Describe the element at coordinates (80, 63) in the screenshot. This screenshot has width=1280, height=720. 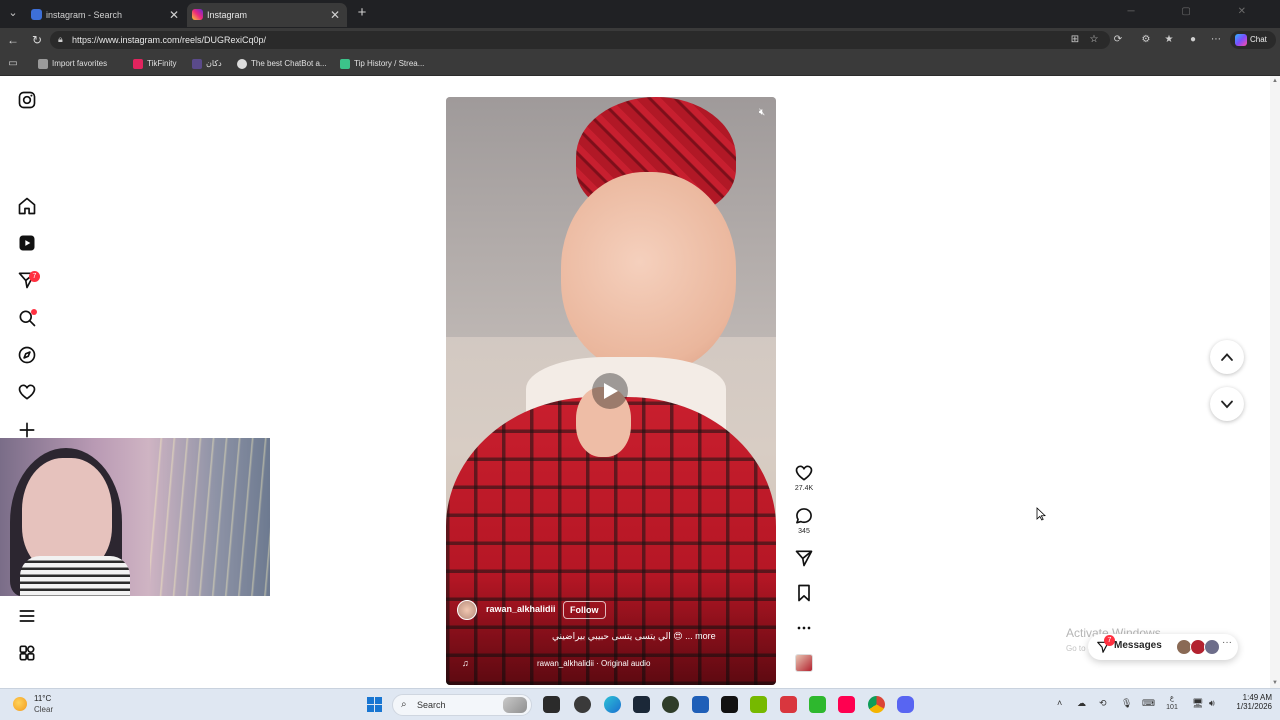
I see `bookmark-label: Import favorites` at that location.